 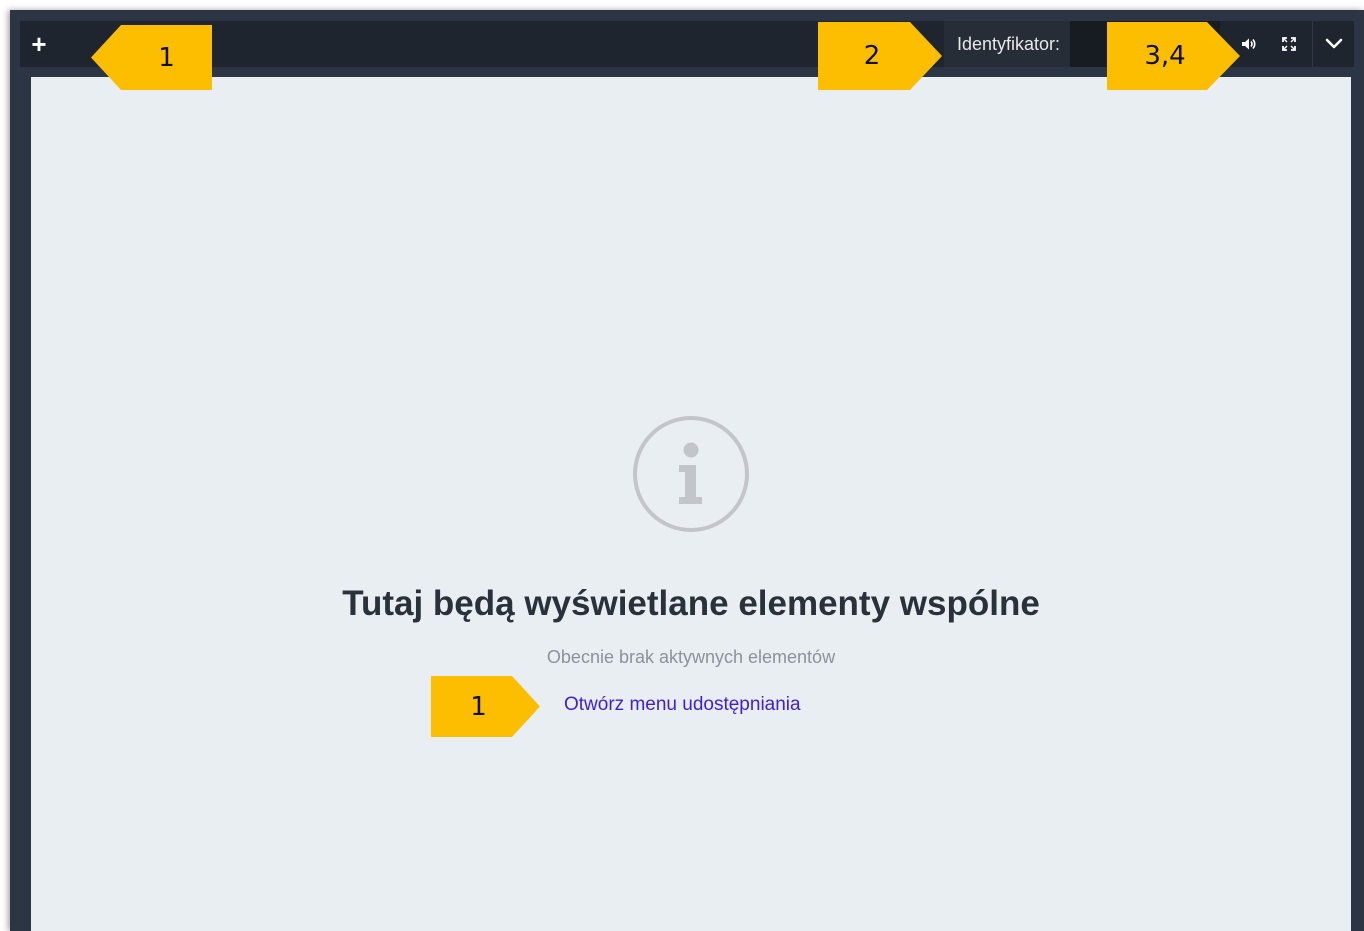 I want to click on empty-state-title: Tutaj będą wyświetlane elementy wspólne, so click(x=691, y=603).